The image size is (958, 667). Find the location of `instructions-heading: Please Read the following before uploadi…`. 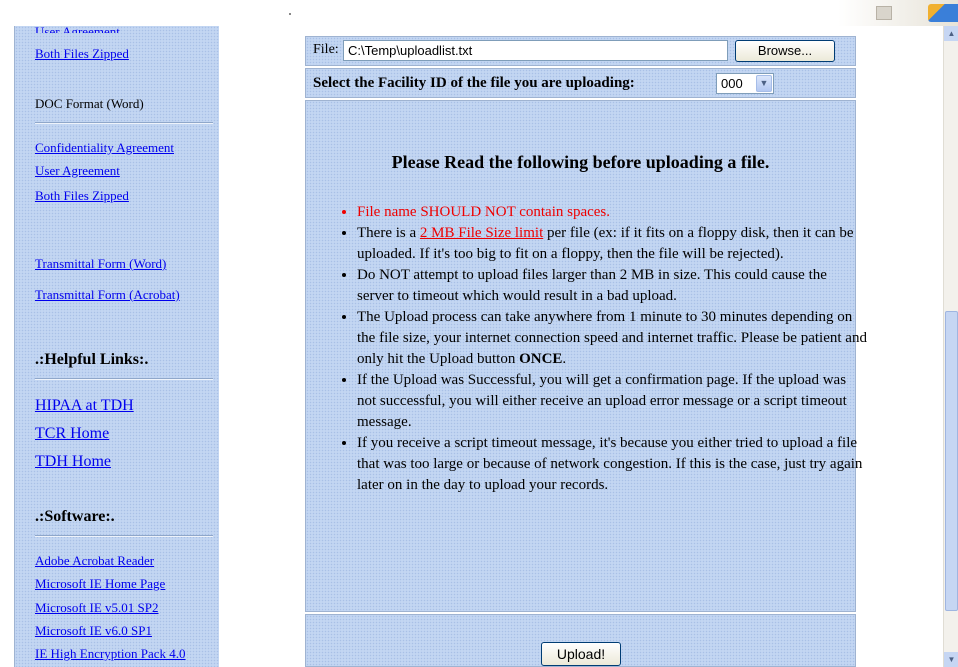

instructions-heading: Please Read the following before uploadi… is located at coordinates (580, 162).